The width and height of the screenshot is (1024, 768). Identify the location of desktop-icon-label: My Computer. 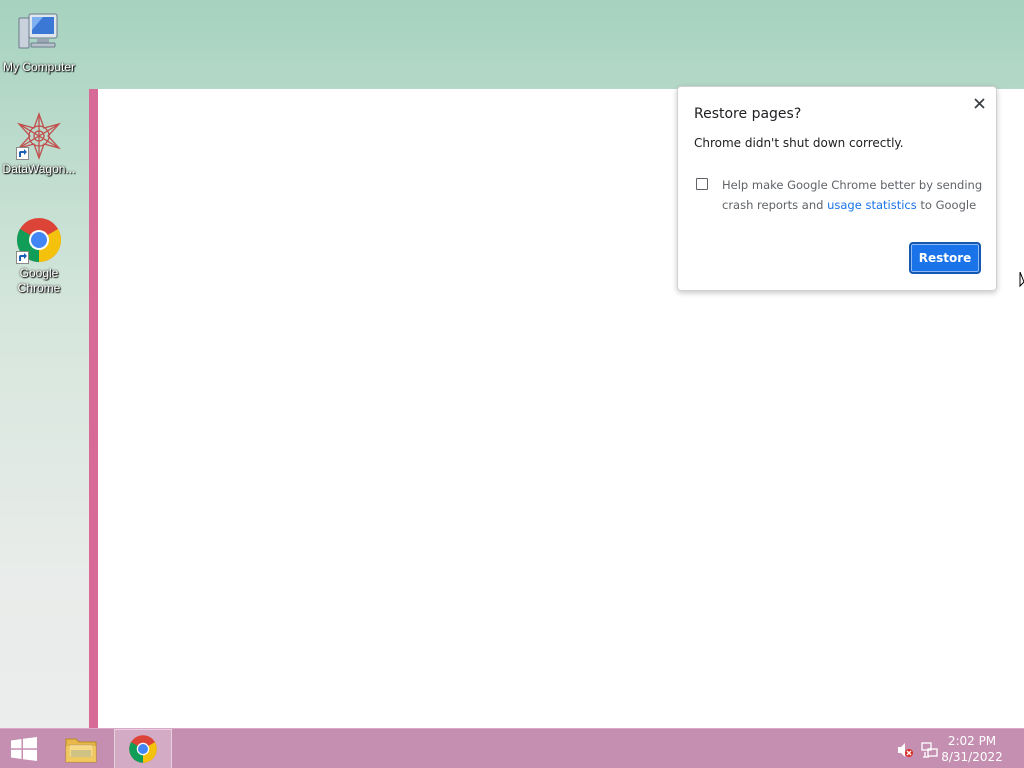
(39, 67).